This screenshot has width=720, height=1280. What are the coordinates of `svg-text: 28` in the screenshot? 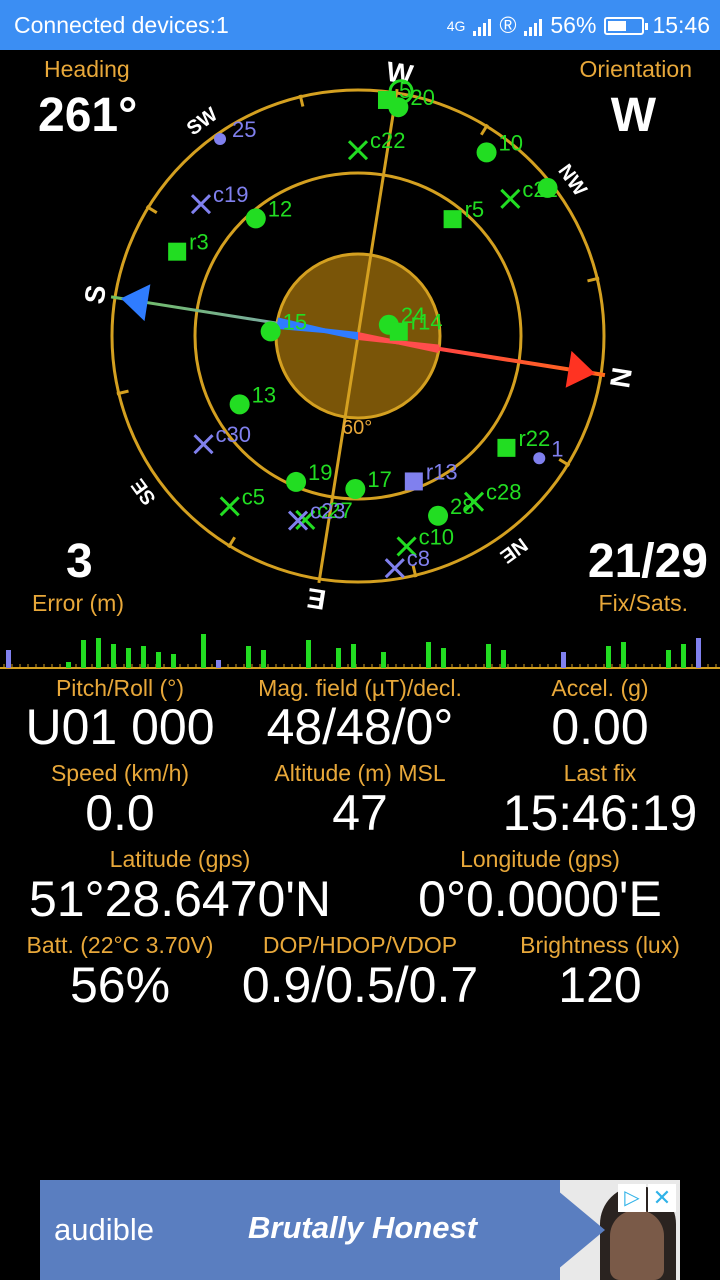 It's located at (462, 506).